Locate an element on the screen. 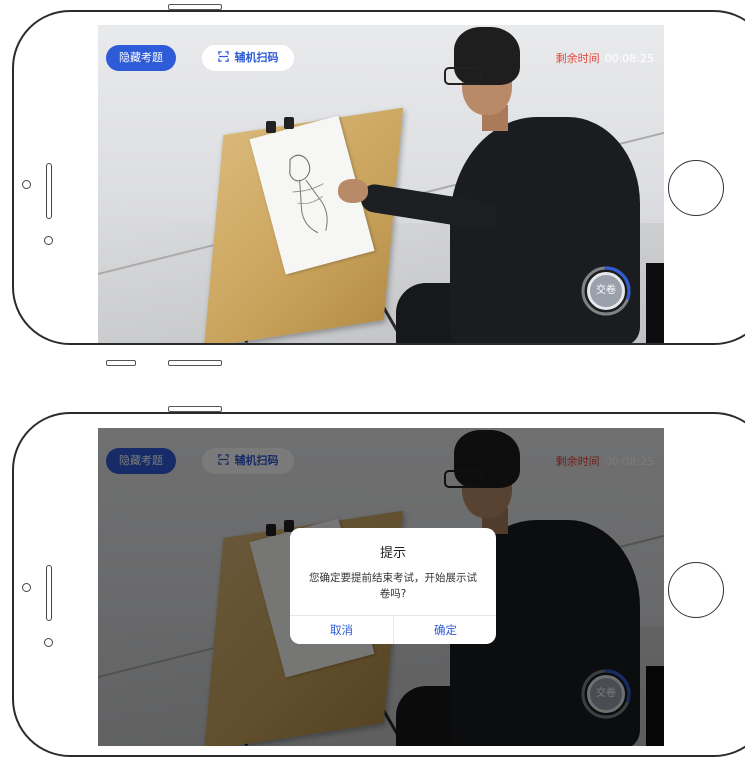 The width and height of the screenshot is (745, 762). confirm-dialog: 提示 您确定要提前结束考试，开始展示试卷吗? 取消 确定 is located at coordinates (393, 586).